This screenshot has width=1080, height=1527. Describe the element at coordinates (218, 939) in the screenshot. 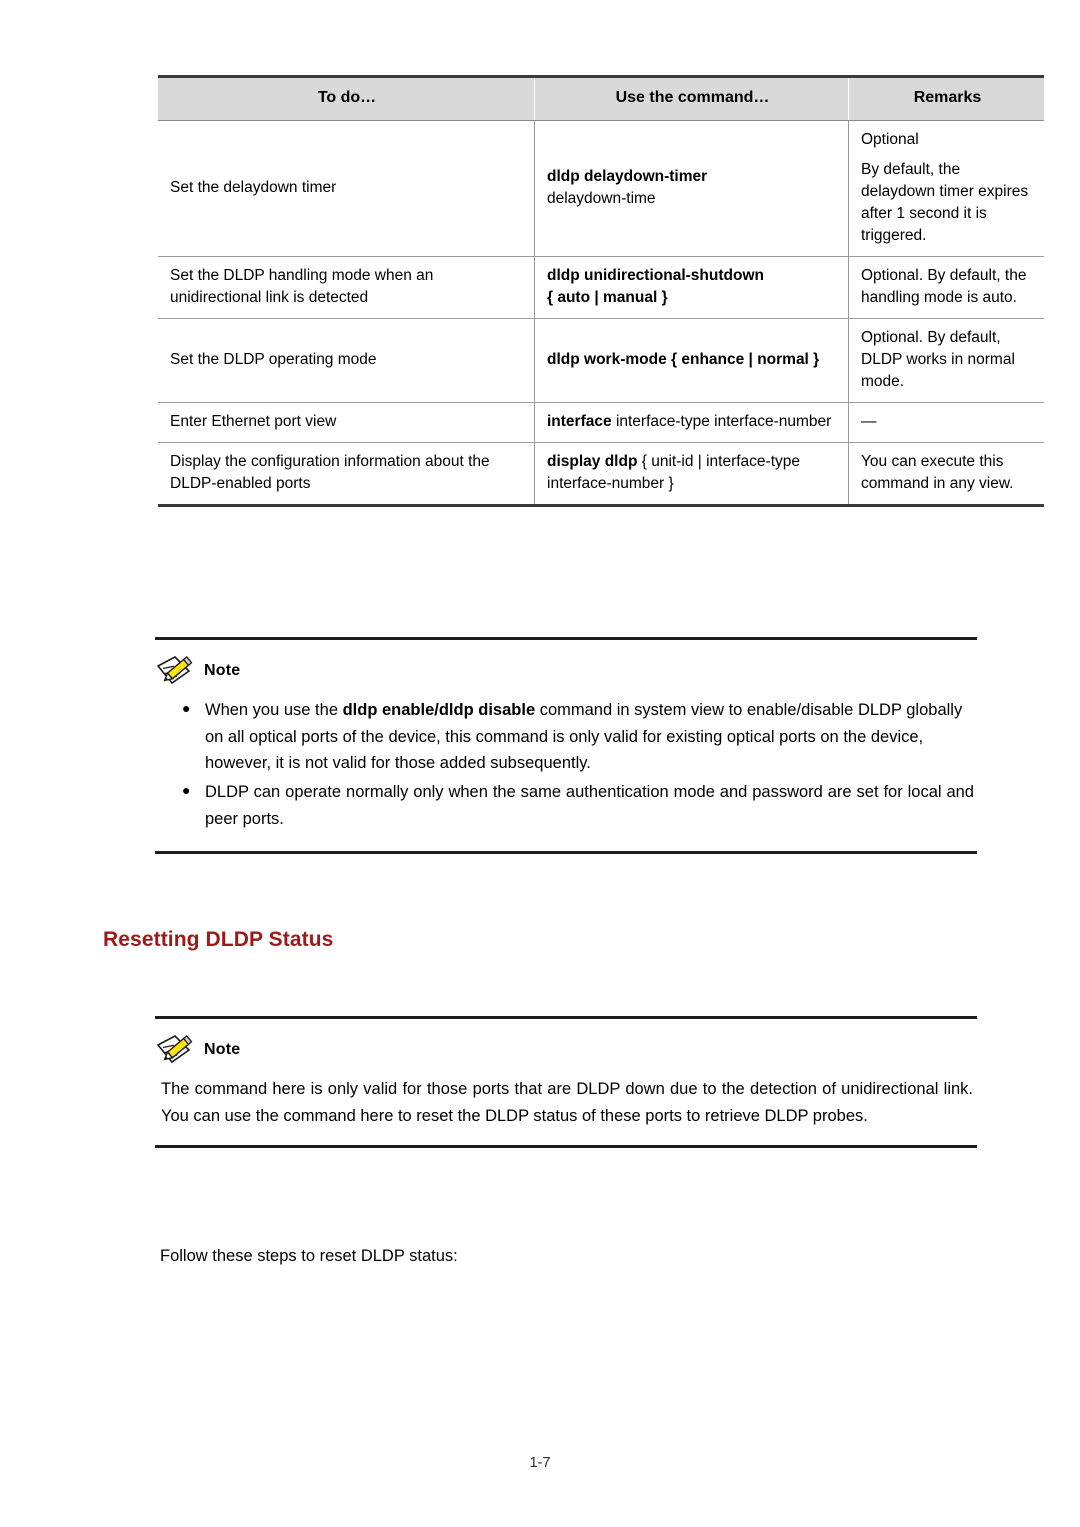

I see `page-title: Resetting DLDP Status` at that location.